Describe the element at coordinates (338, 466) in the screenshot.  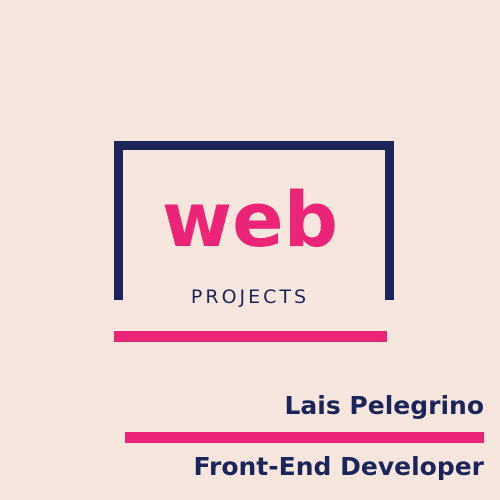
I see `author-role: Front-End Developer` at that location.